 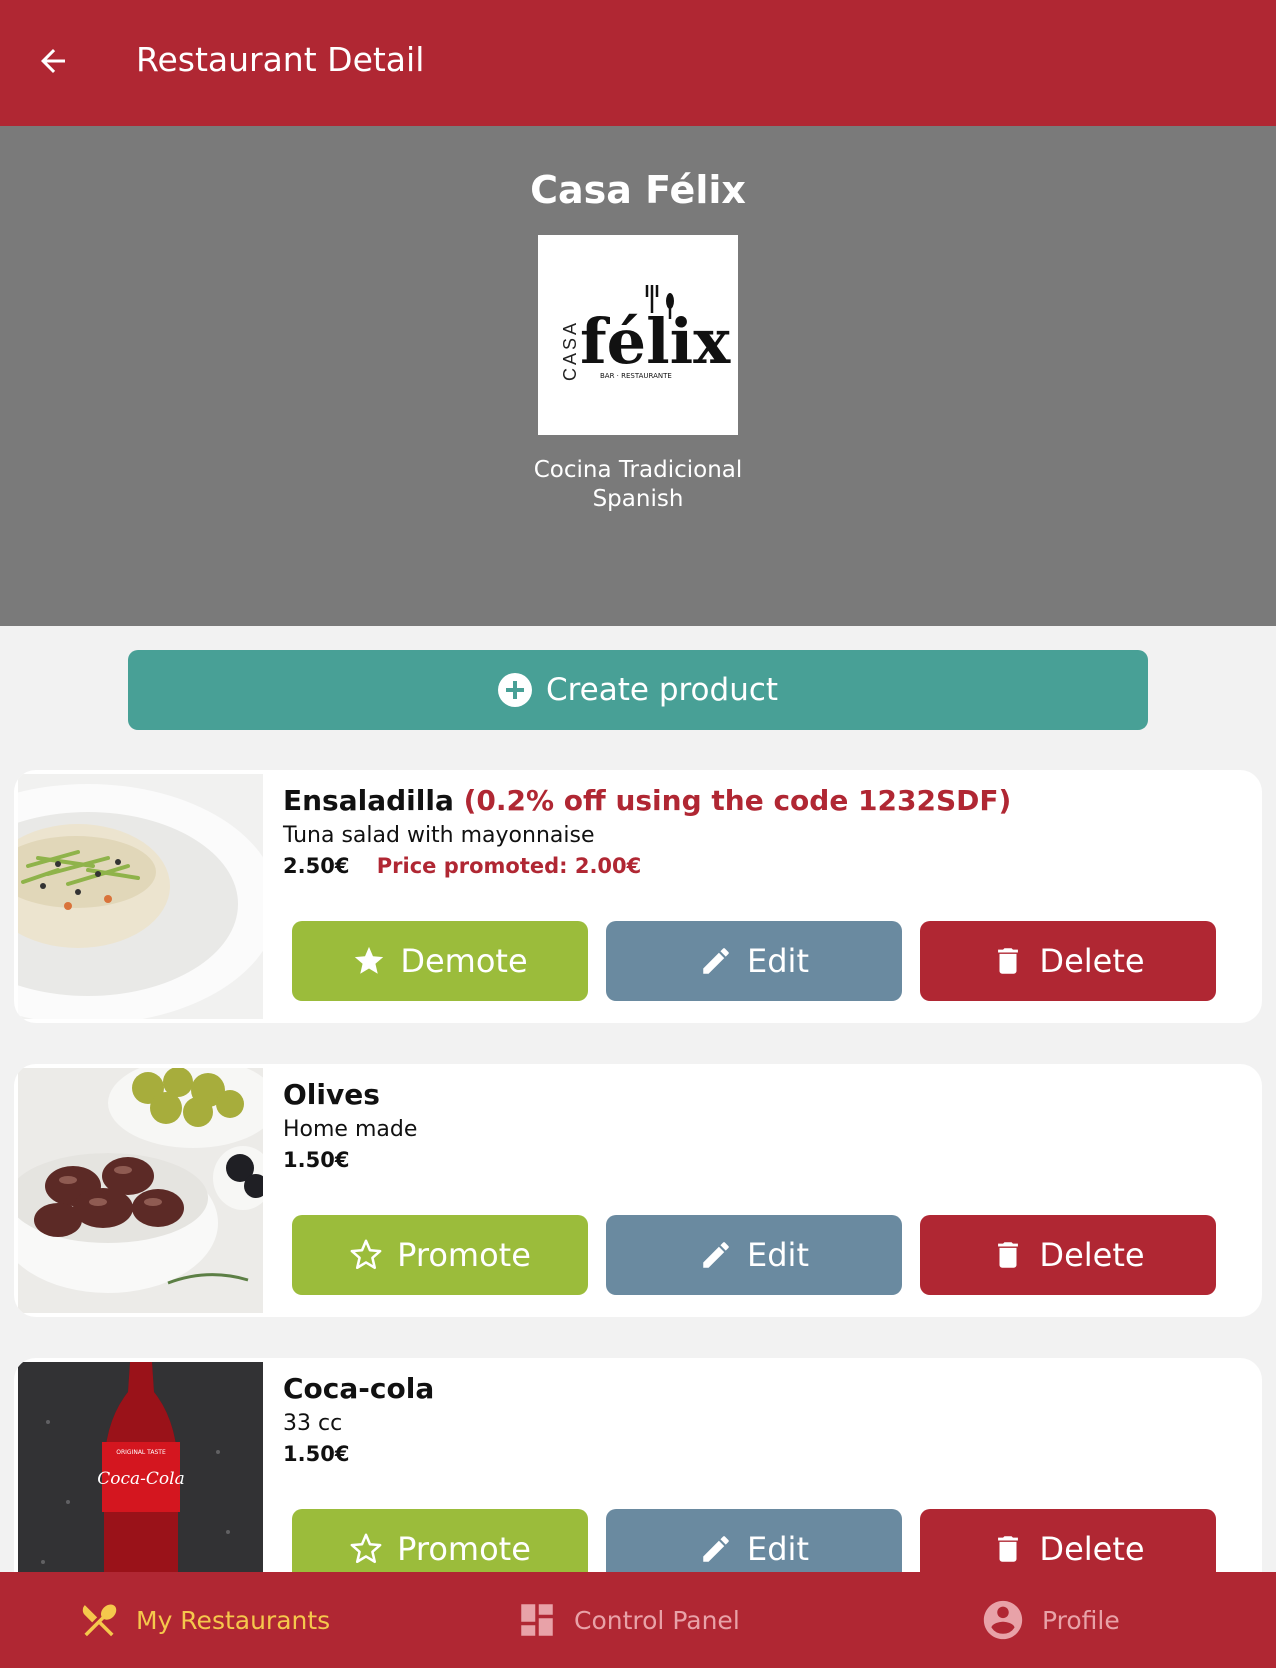 I want to click on product-name: Coca-cola, so click(x=359, y=1388).